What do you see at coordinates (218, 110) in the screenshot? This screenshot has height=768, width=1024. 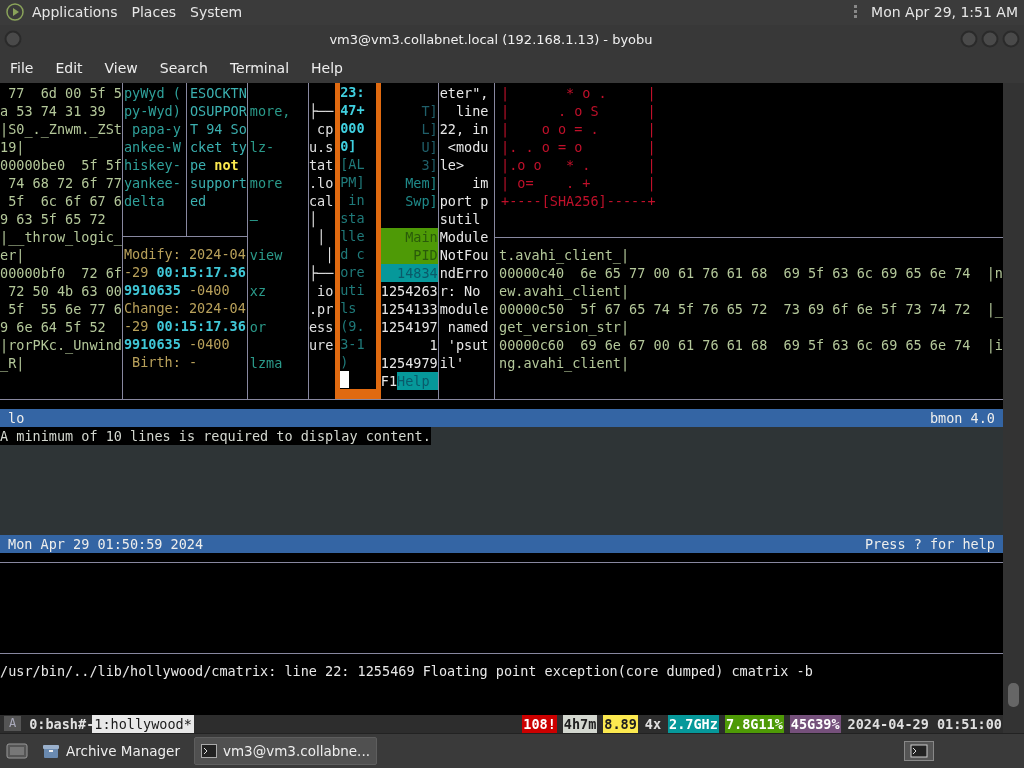 I see `text-line: OSUPPOR` at bounding box center [218, 110].